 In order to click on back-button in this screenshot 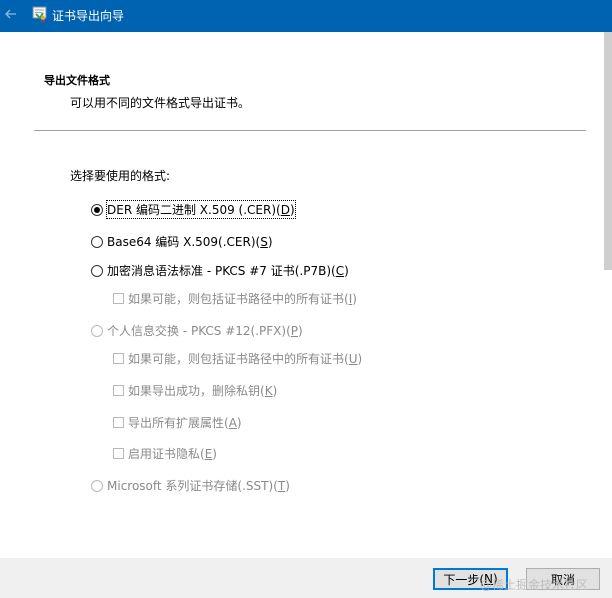, I will do `click(11, 14)`.